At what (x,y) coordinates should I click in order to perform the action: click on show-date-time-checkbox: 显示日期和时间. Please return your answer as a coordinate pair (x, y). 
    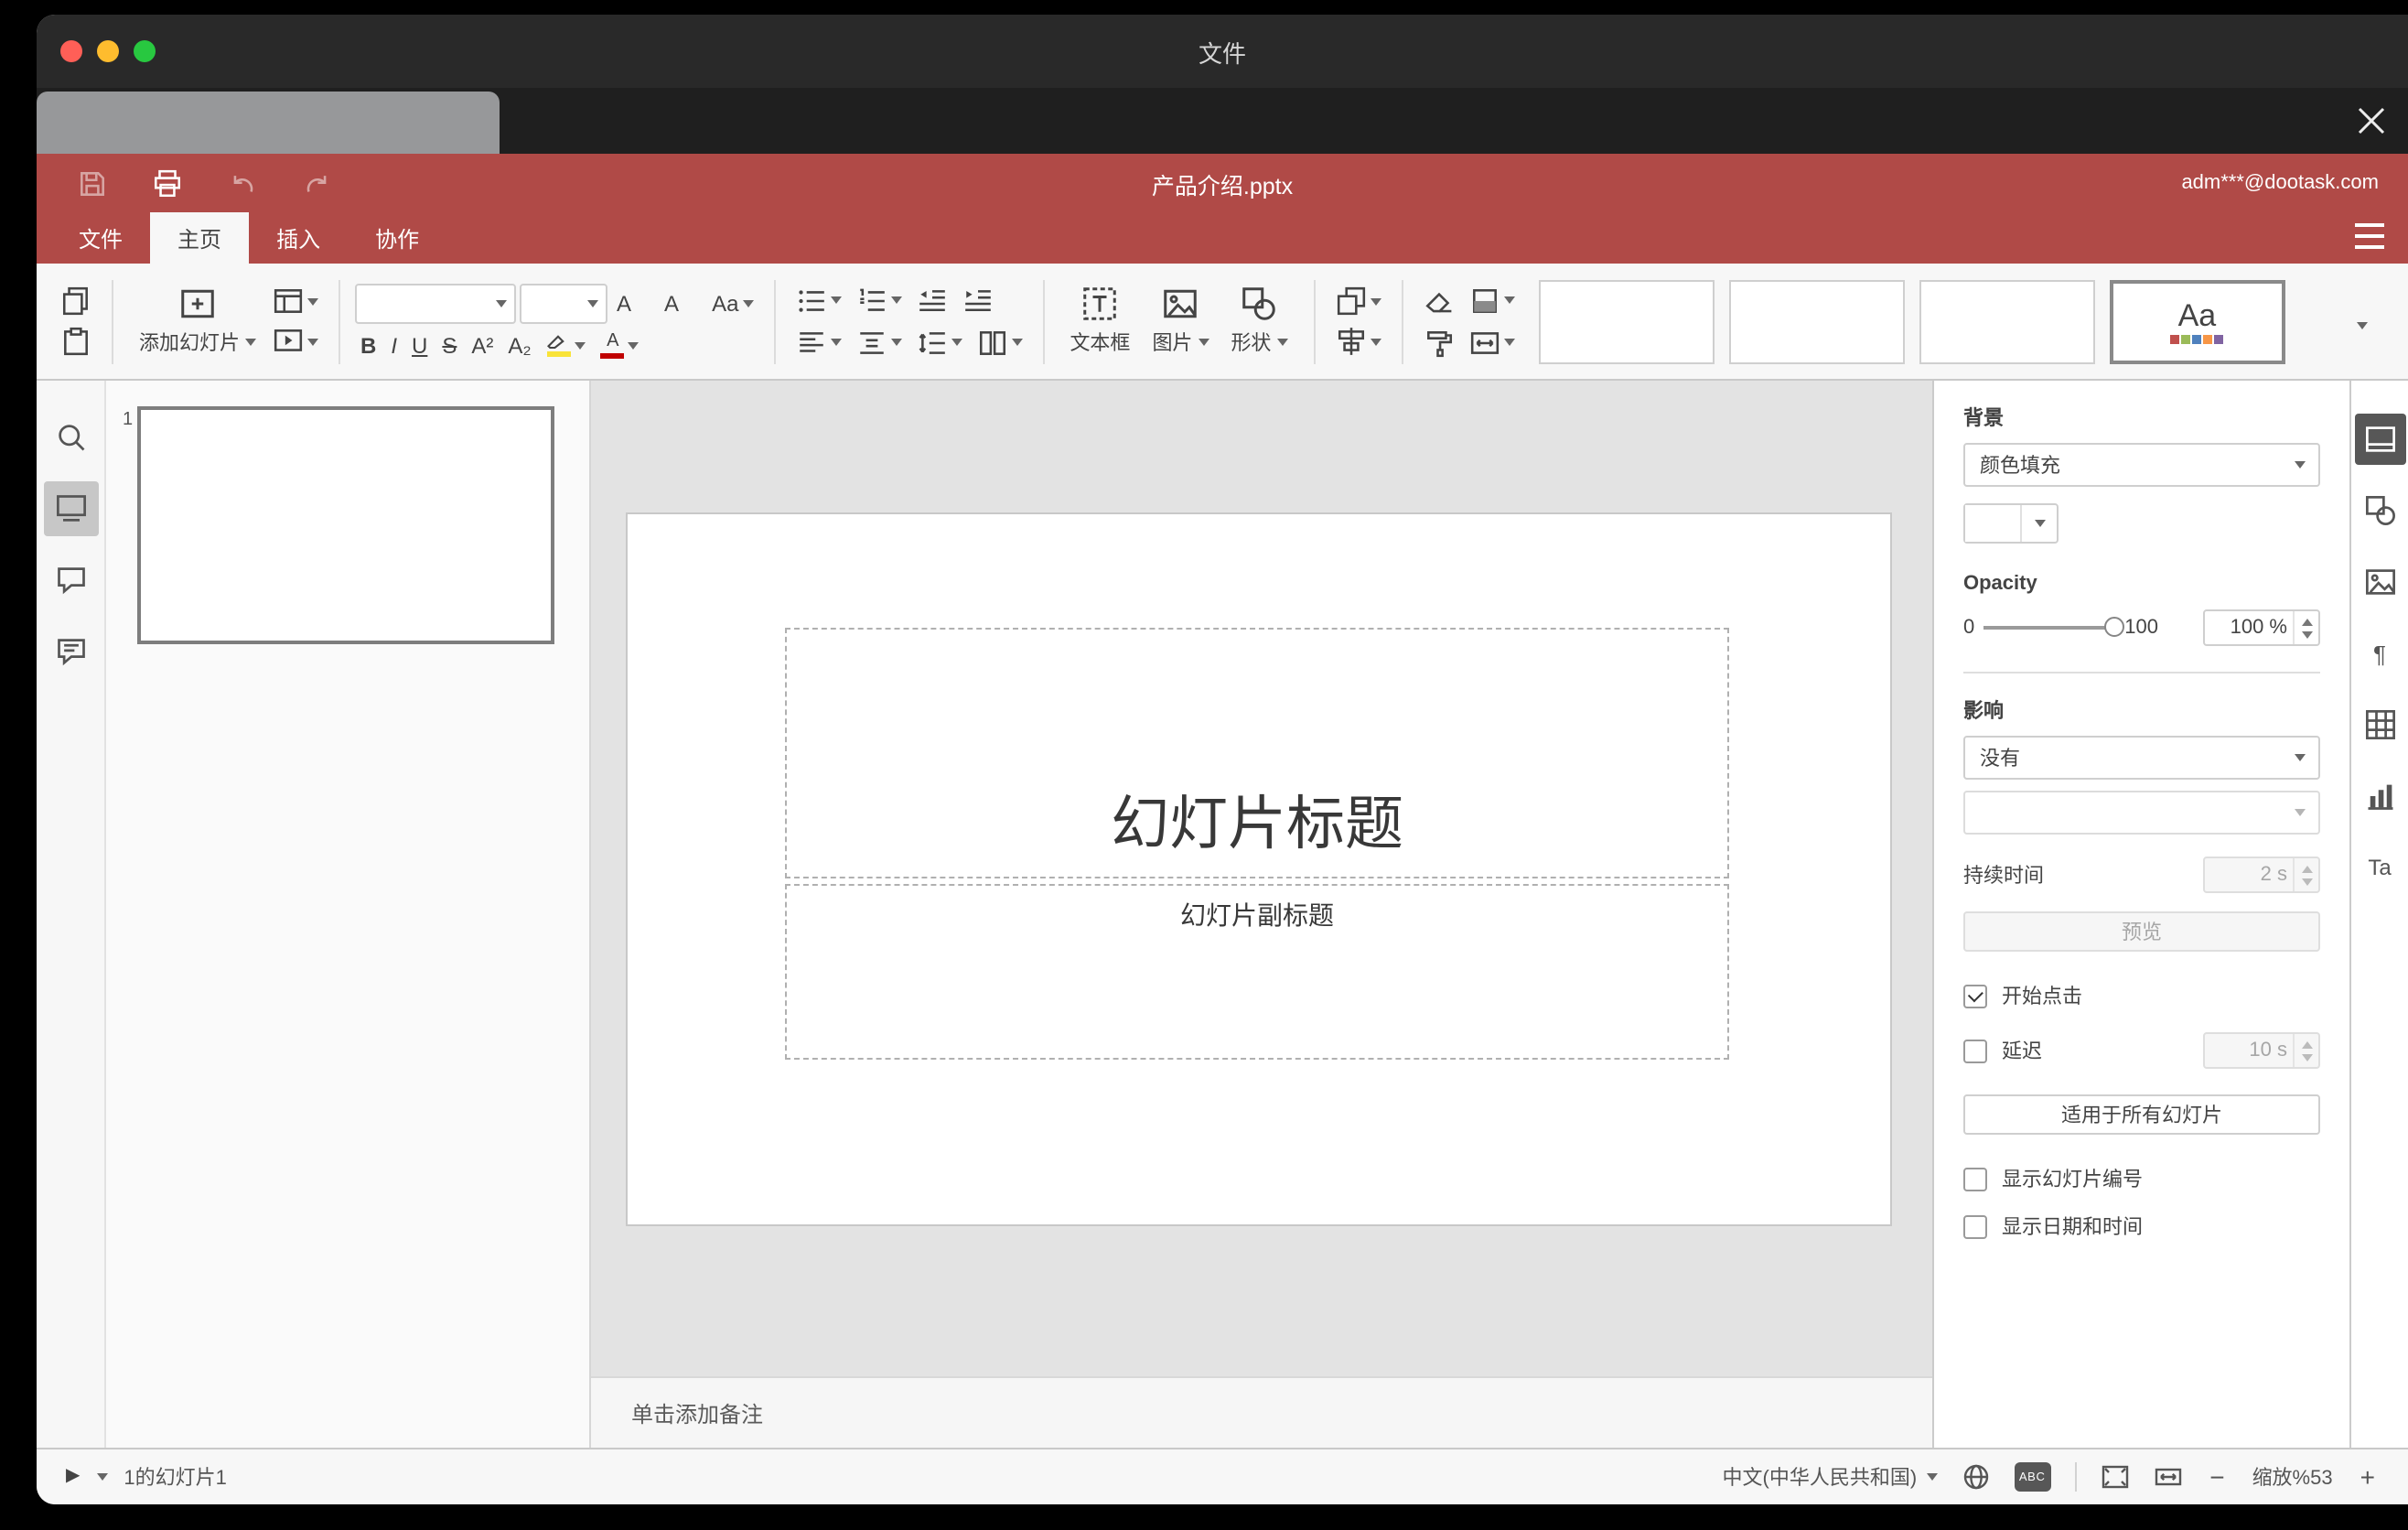
    Looking at the image, I should click on (2141, 1226).